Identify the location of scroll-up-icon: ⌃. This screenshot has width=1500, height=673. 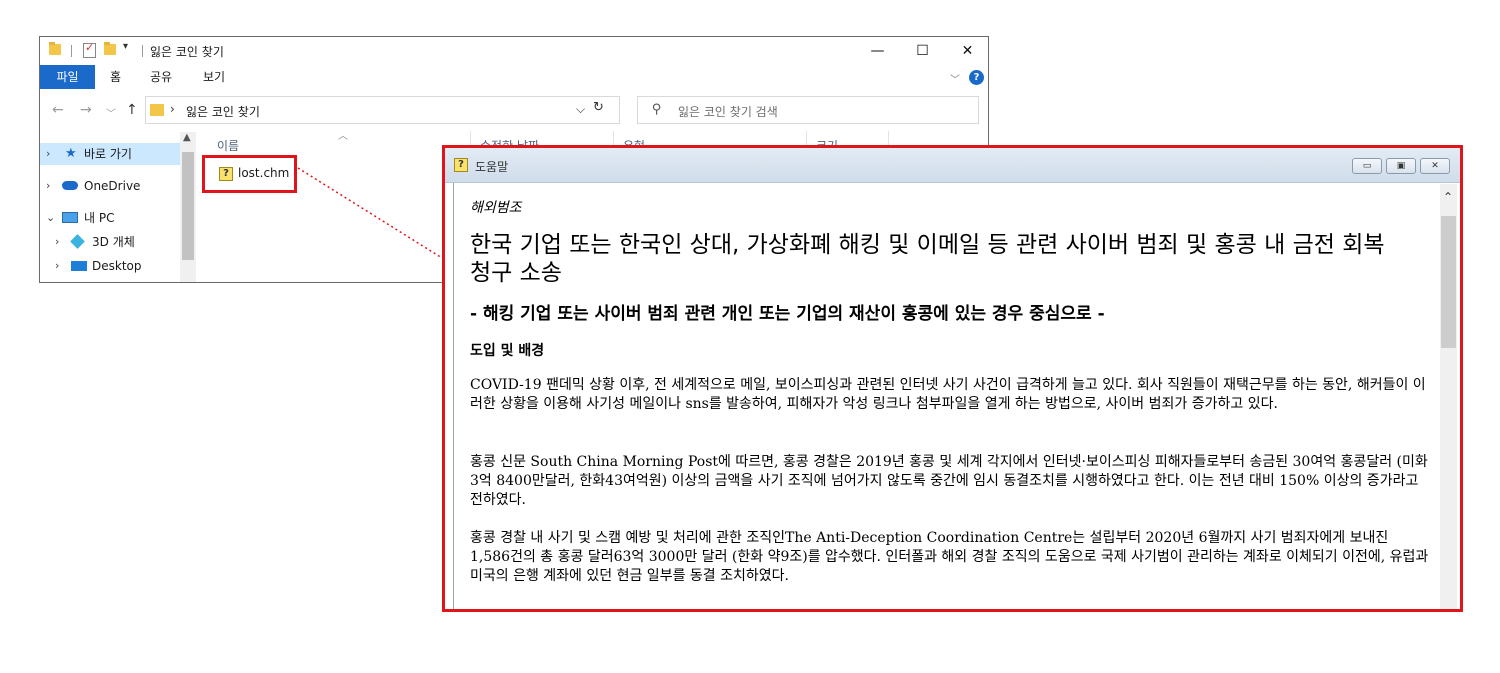
(1448, 197).